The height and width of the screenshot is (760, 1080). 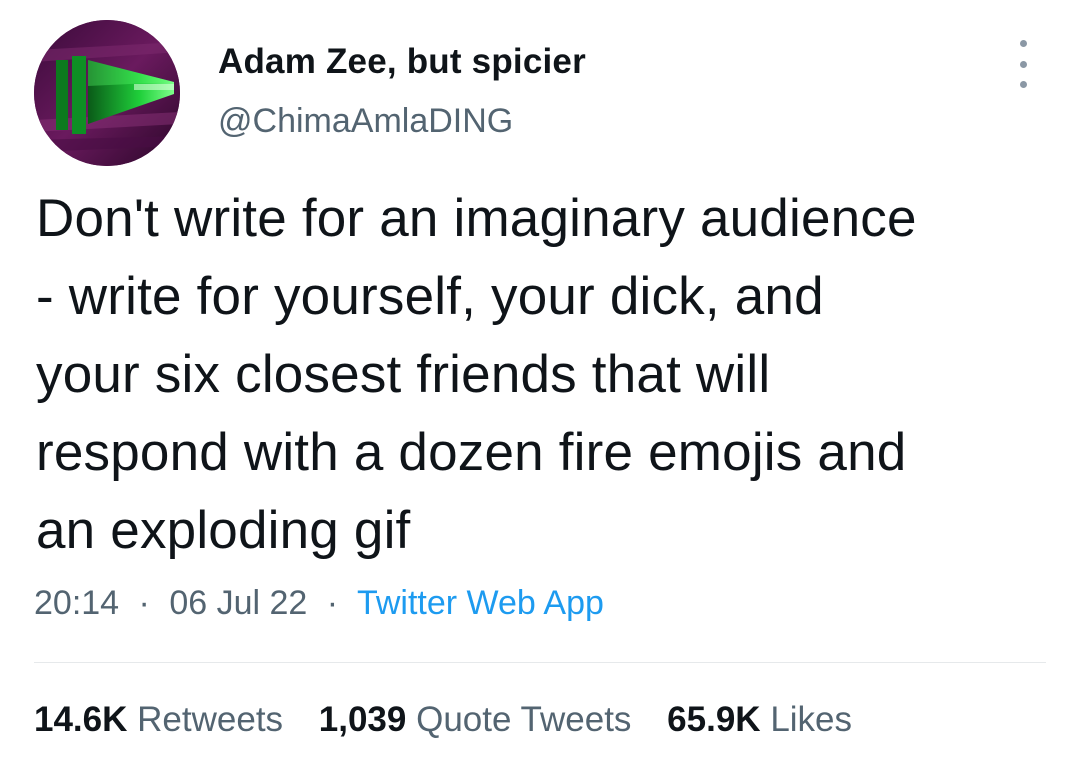 I want to click on green-spear-avatar-icon, so click(x=107, y=93).